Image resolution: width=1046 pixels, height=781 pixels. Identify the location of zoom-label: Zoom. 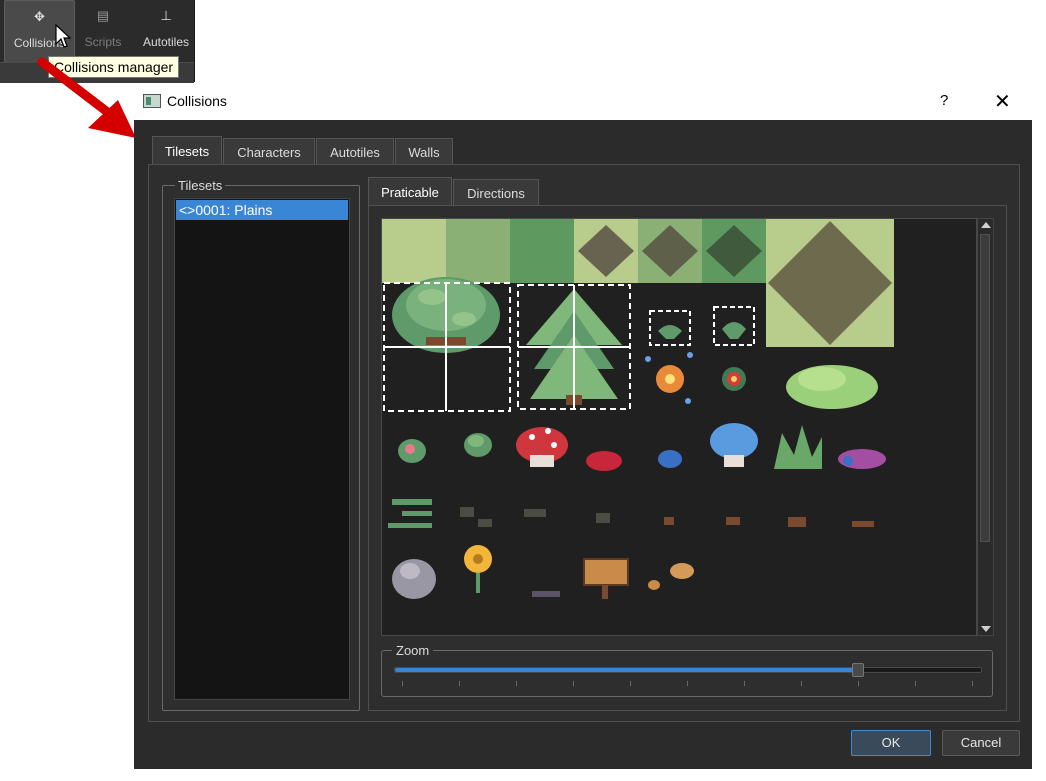
(413, 650).